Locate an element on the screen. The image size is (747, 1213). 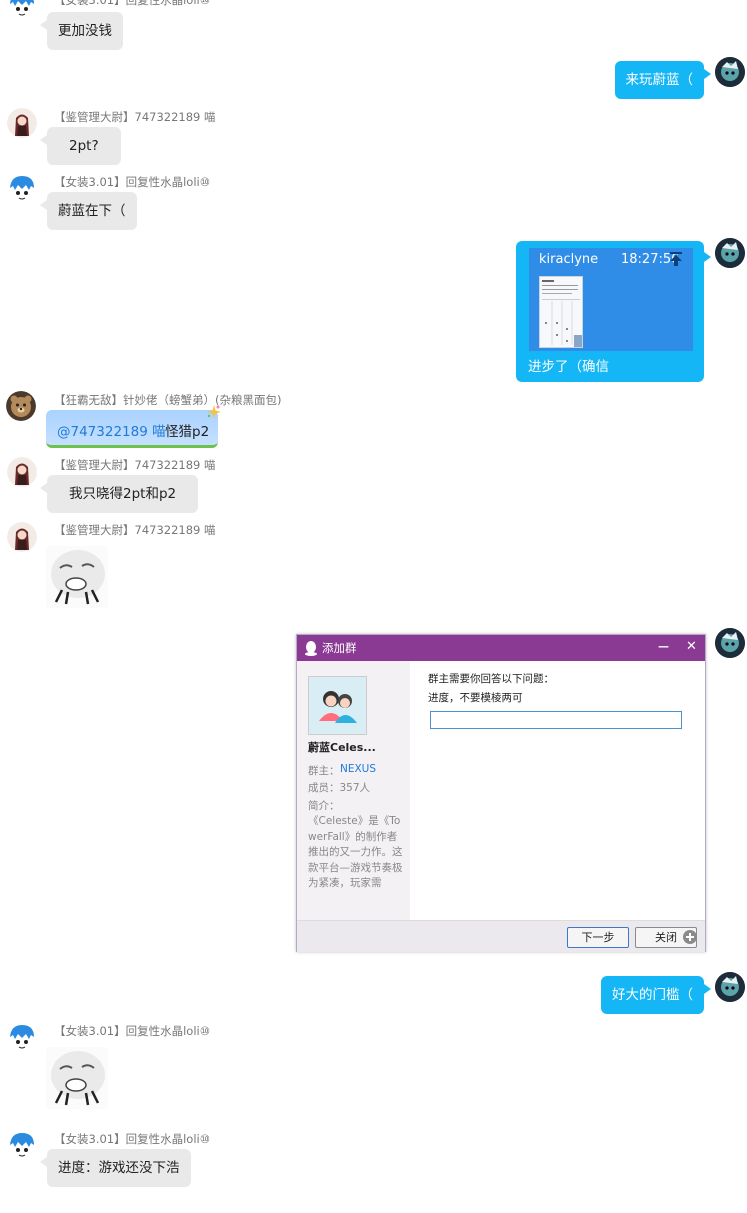
member-count: 成员：357人 is located at coordinates (339, 788).